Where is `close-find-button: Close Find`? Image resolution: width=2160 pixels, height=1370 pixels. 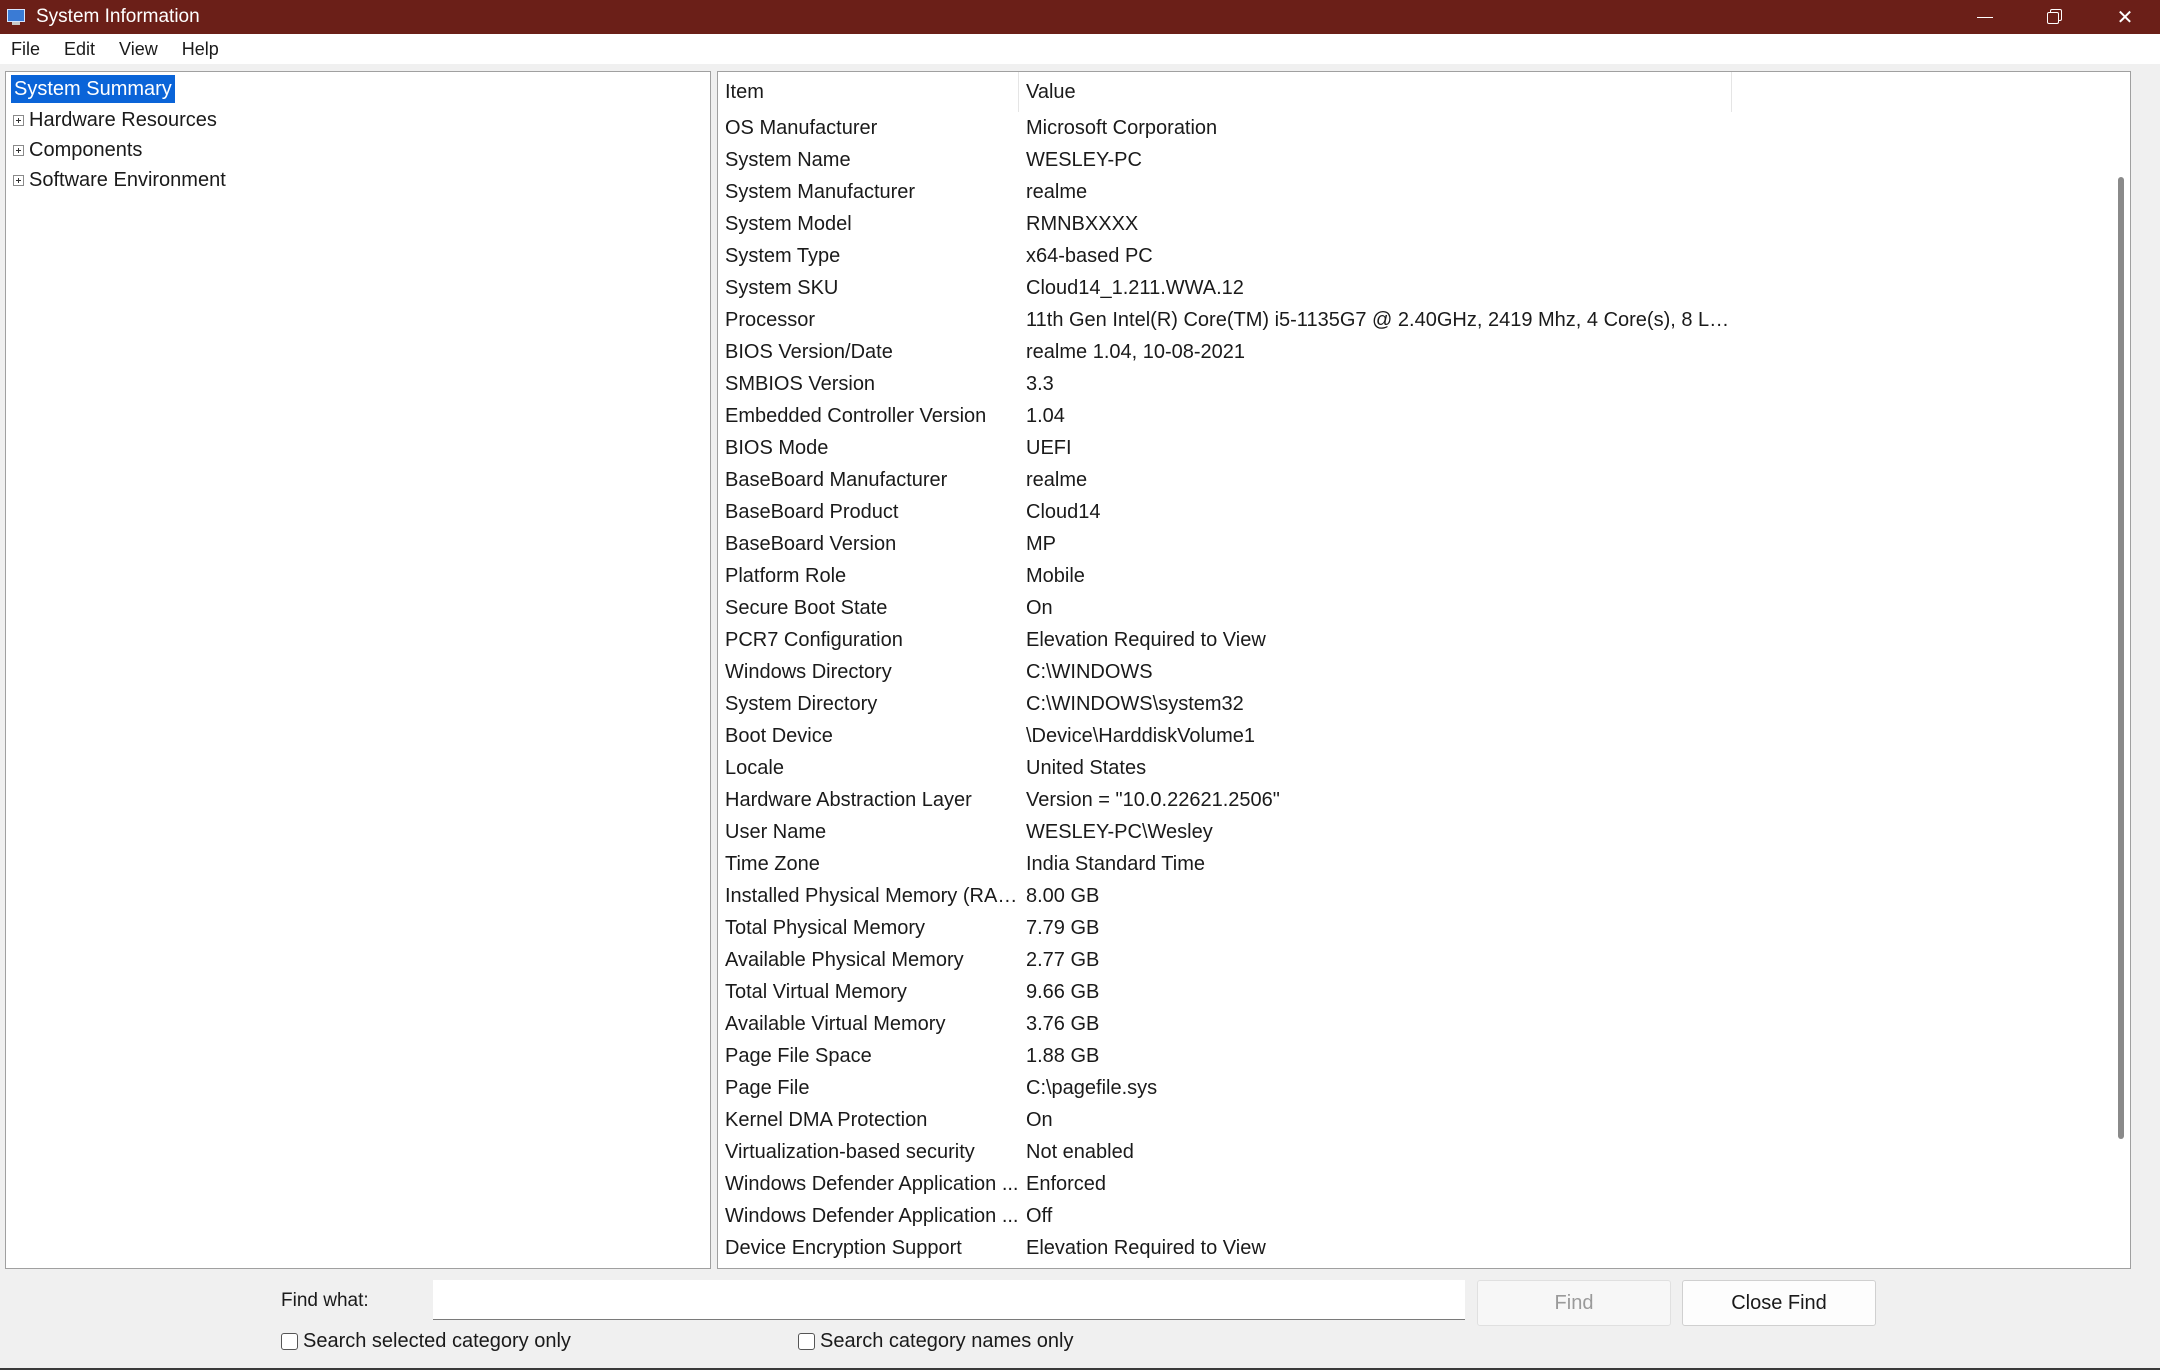 close-find-button: Close Find is located at coordinates (1779, 1303).